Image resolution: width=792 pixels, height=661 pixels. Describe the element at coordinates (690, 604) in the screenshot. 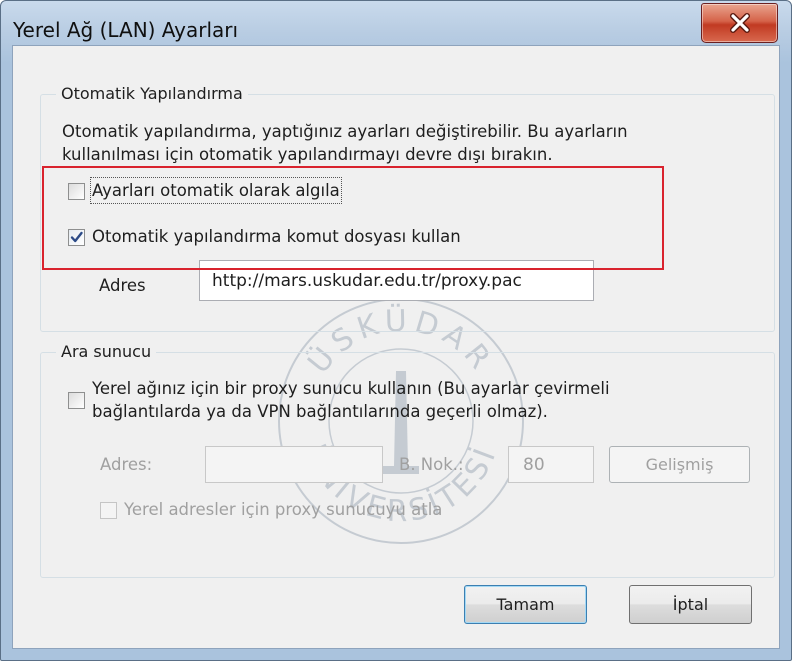

I see `cancel-button: İptal` at that location.